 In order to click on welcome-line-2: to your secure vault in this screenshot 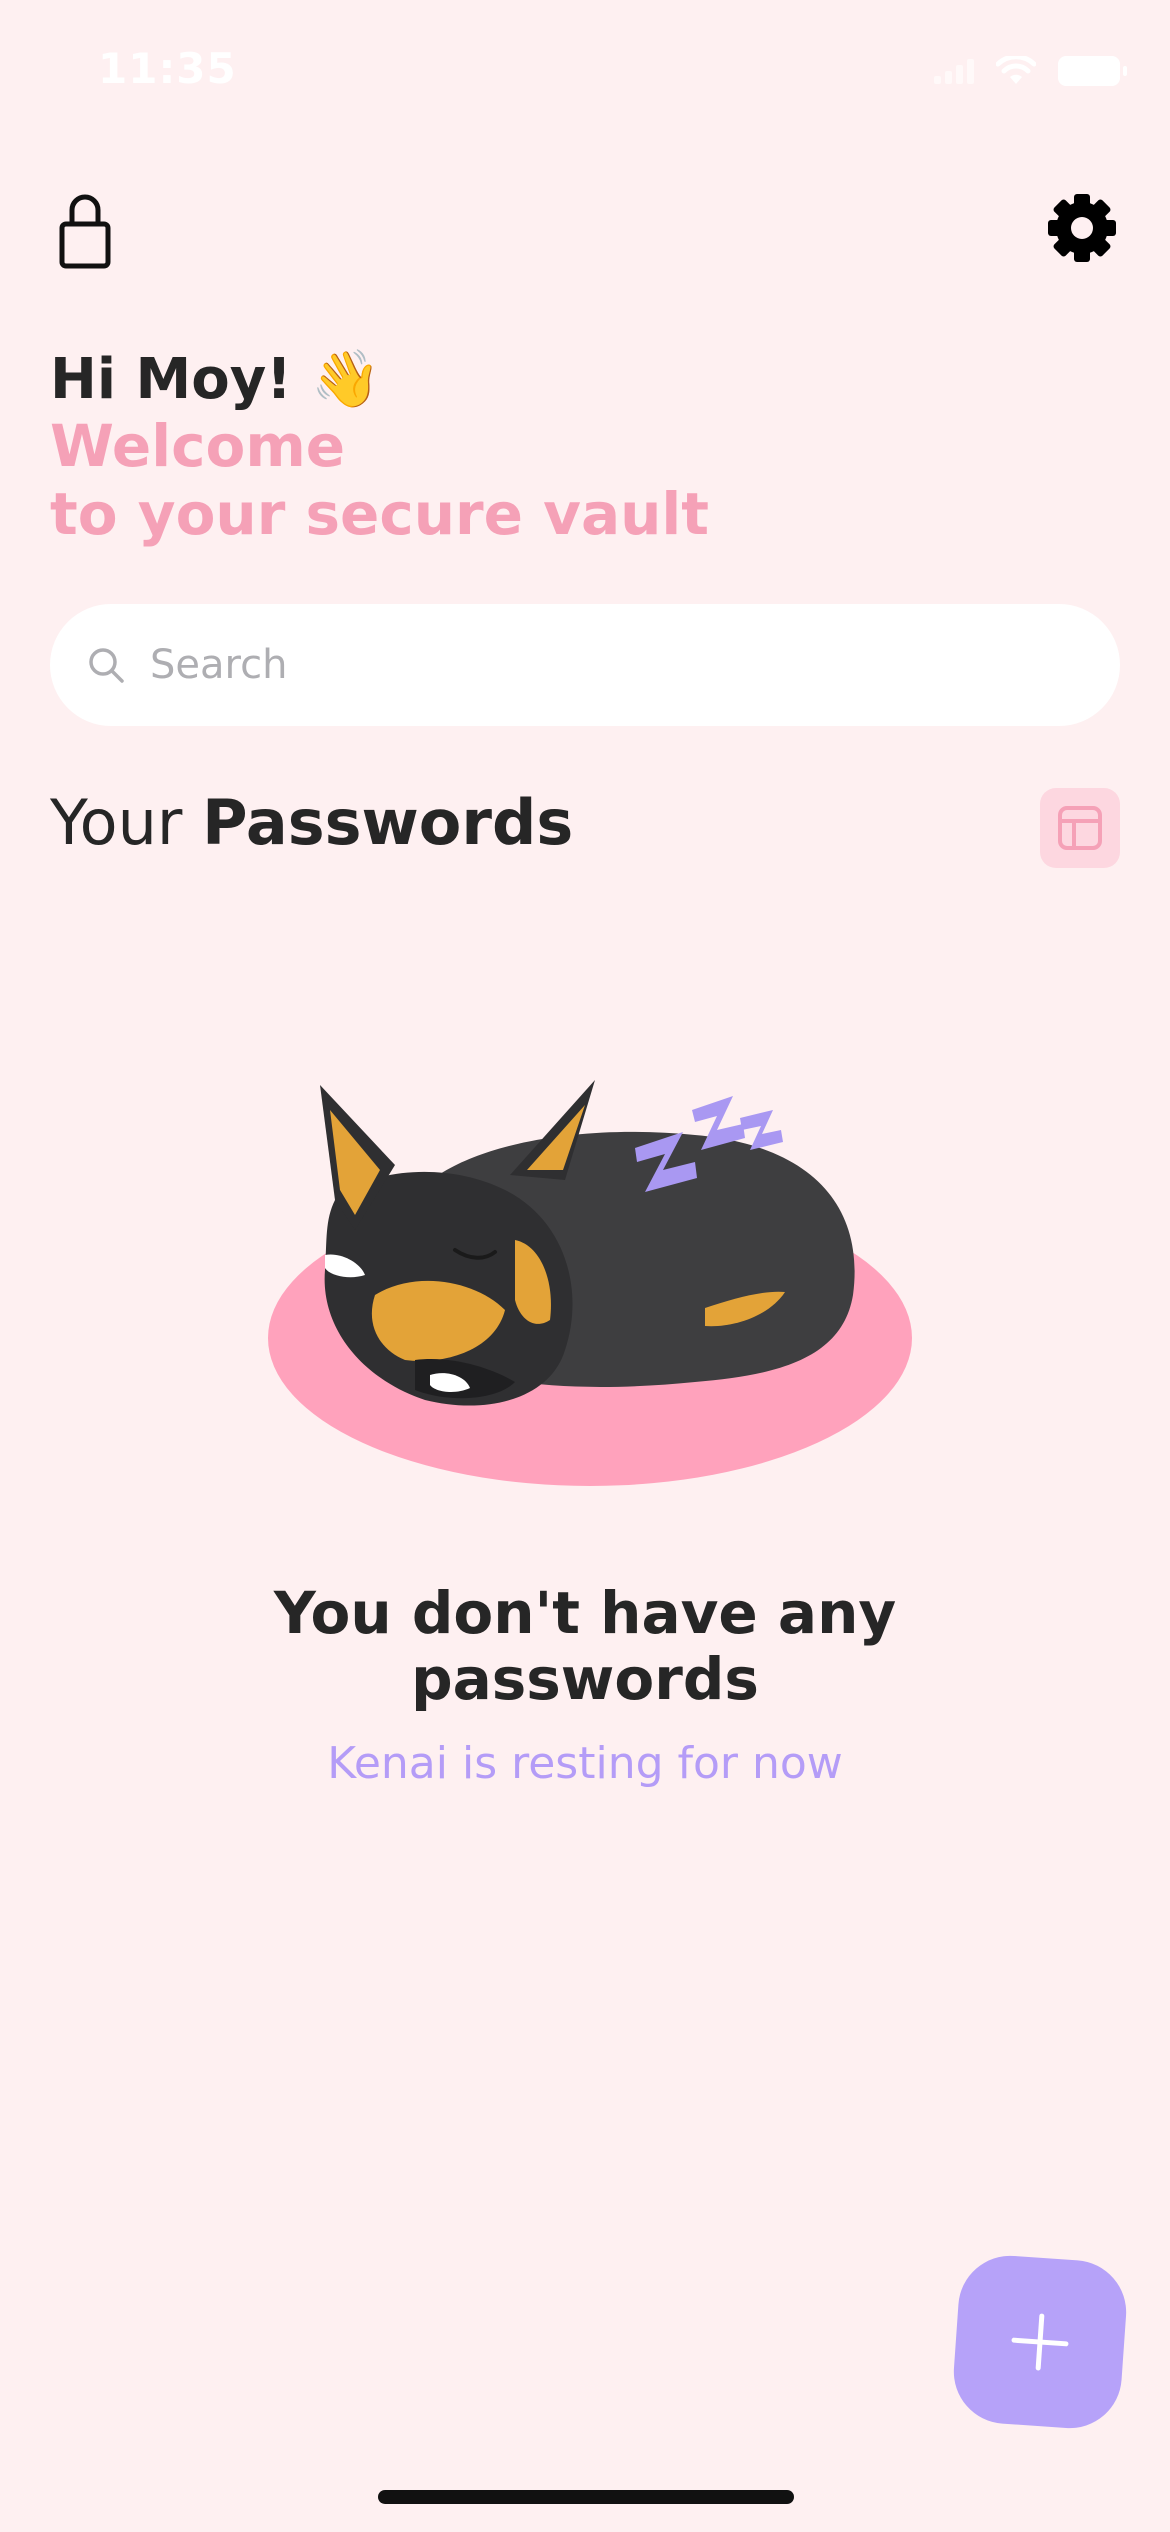, I will do `click(380, 514)`.